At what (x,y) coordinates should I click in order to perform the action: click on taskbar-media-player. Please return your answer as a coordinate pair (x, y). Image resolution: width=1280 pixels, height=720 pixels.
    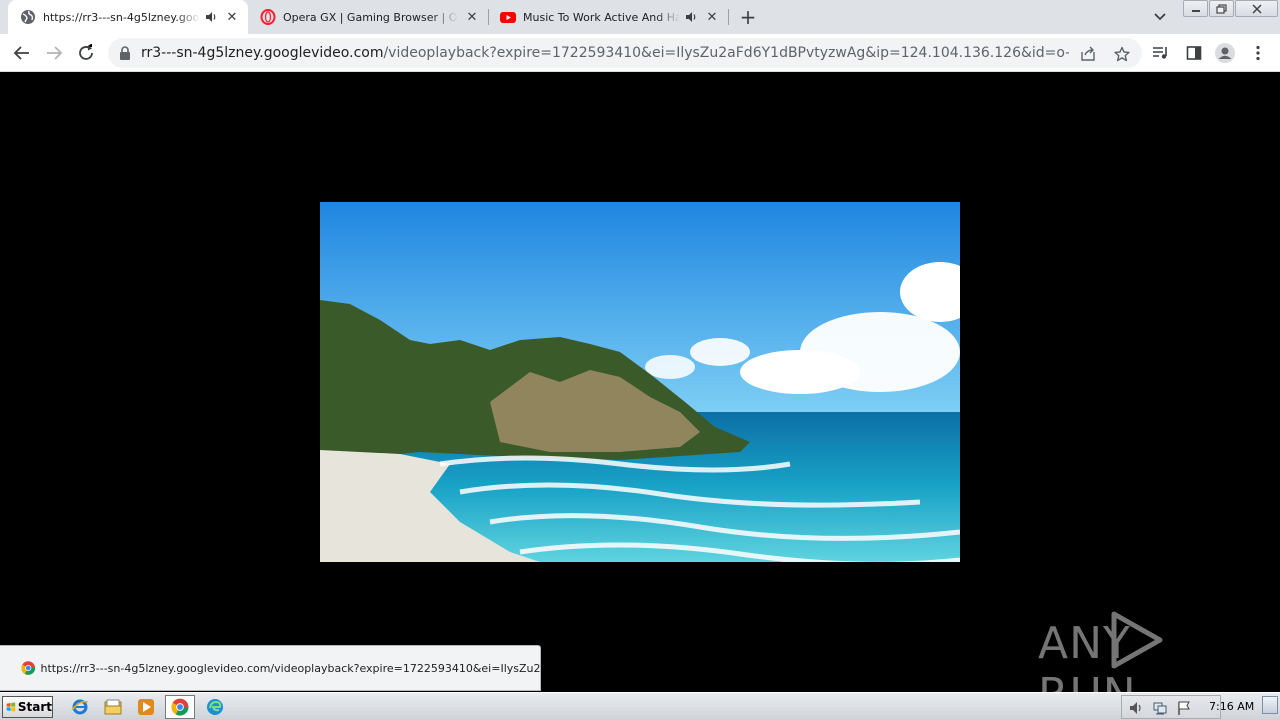
    Looking at the image, I should click on (146, 707).